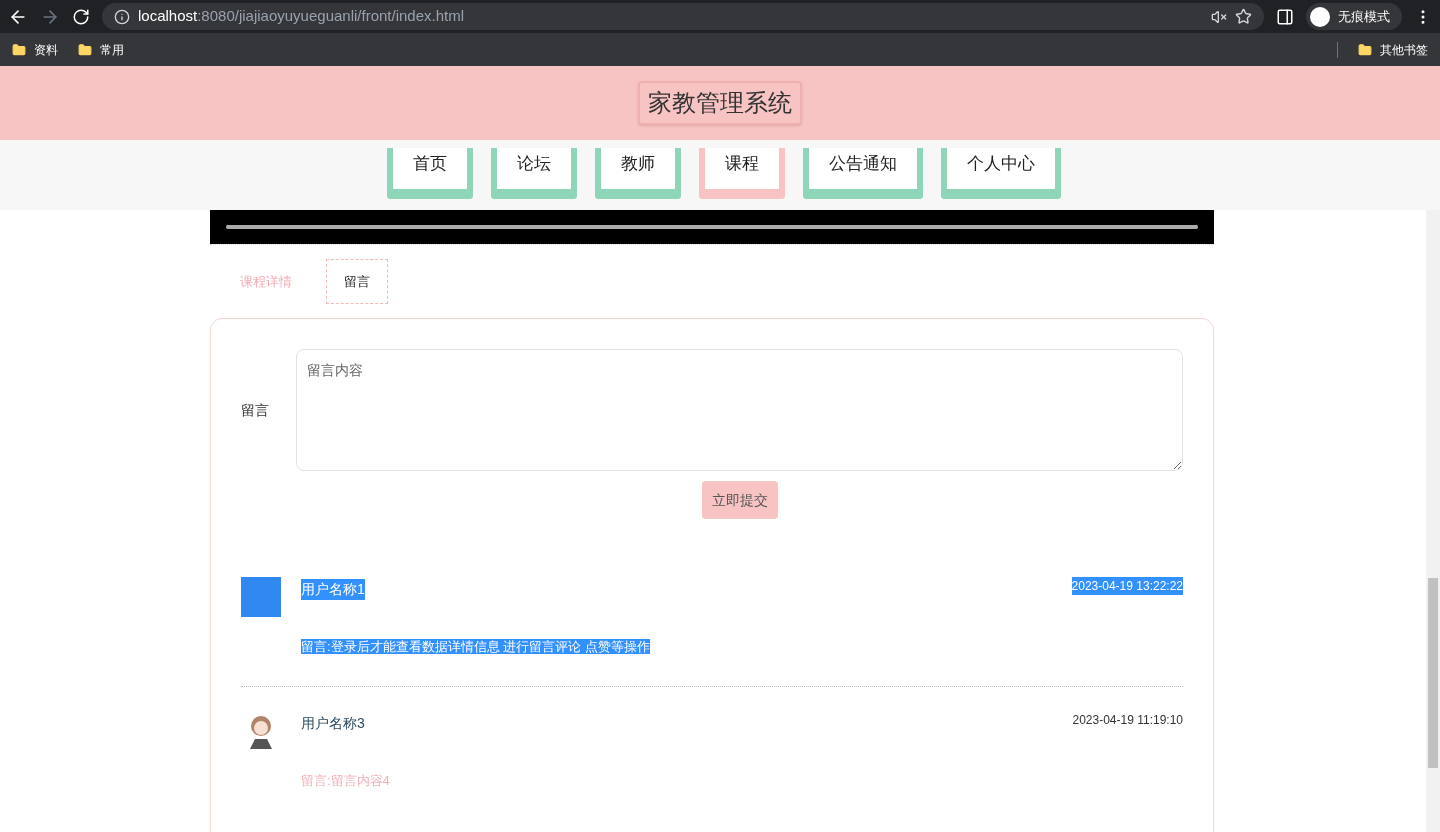 Image resolution: width=1440 pixels, height=832 pixels. What do you see at coordinates (712, 227) in the screenshot?
I see `video-player` at bounding box center [712, 227].